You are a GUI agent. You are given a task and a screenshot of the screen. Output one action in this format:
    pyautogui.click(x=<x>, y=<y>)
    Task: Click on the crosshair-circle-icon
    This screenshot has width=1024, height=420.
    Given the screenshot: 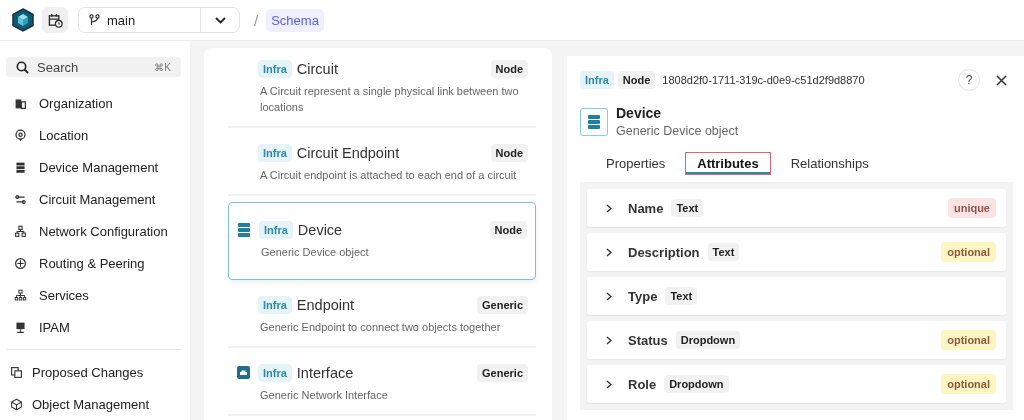 What is the action you would take?
    pyautogui.click(x=20, y=263)
    